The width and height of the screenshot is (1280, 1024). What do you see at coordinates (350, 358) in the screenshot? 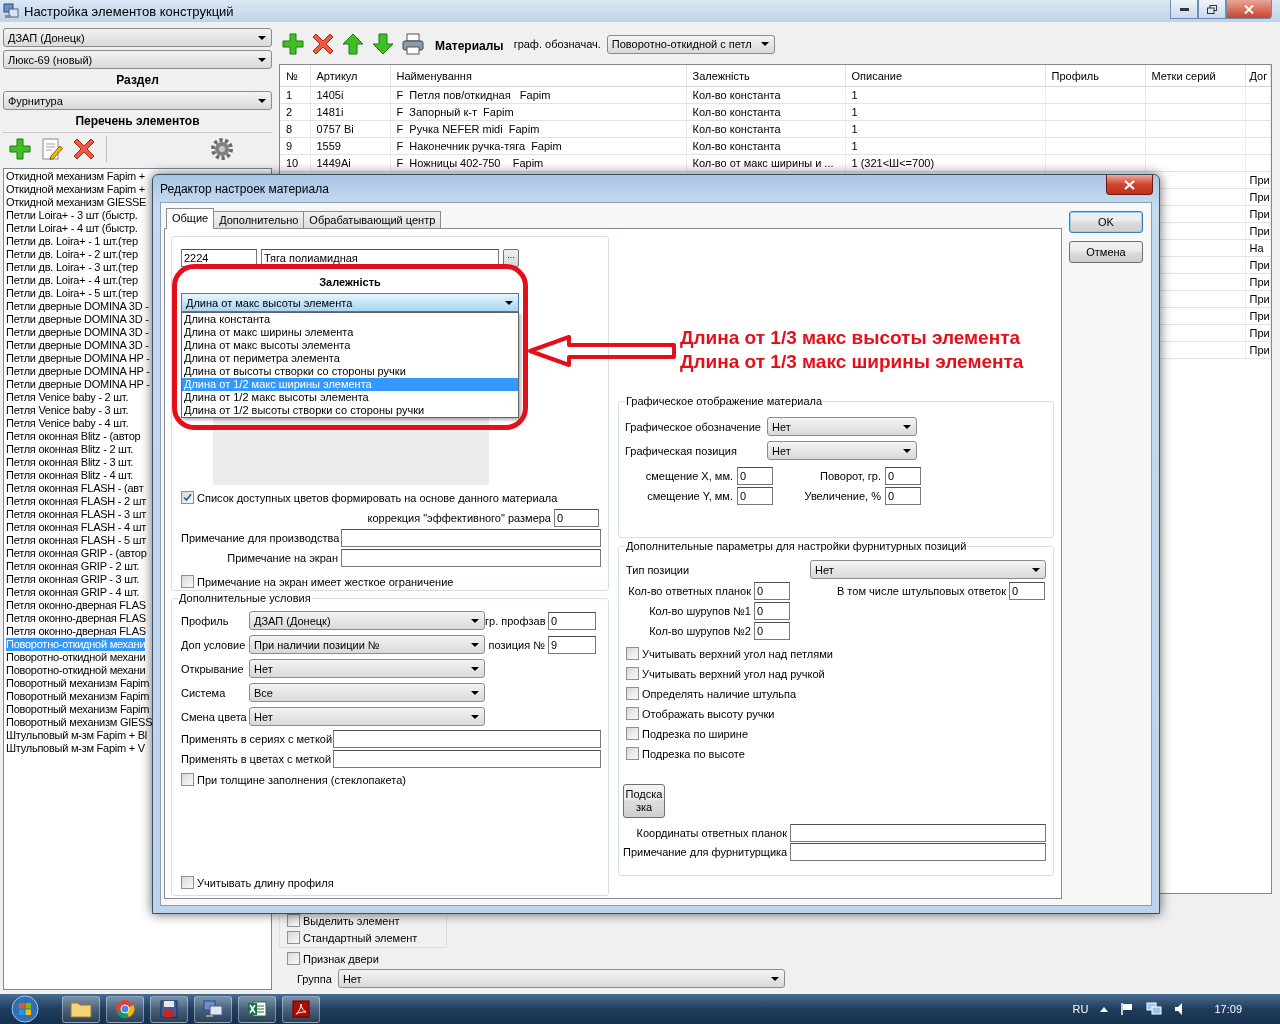
I see `dropdown-option: Длина от периметра элемента` at bounding box center [350, 358].